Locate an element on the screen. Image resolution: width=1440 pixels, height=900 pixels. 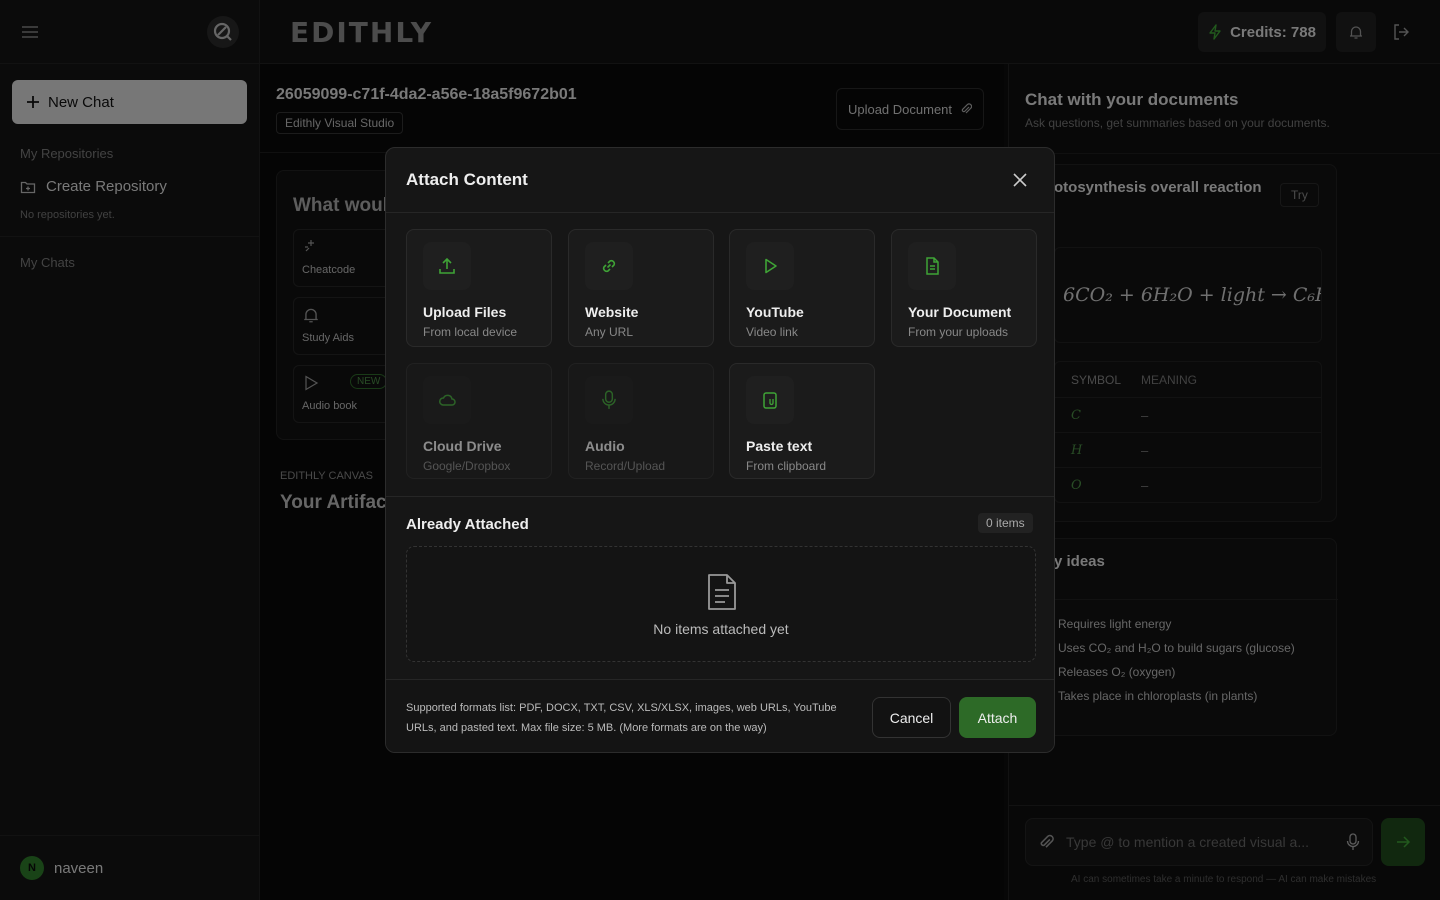
modal-title: Attach Content is located at coordinates (467, 179).